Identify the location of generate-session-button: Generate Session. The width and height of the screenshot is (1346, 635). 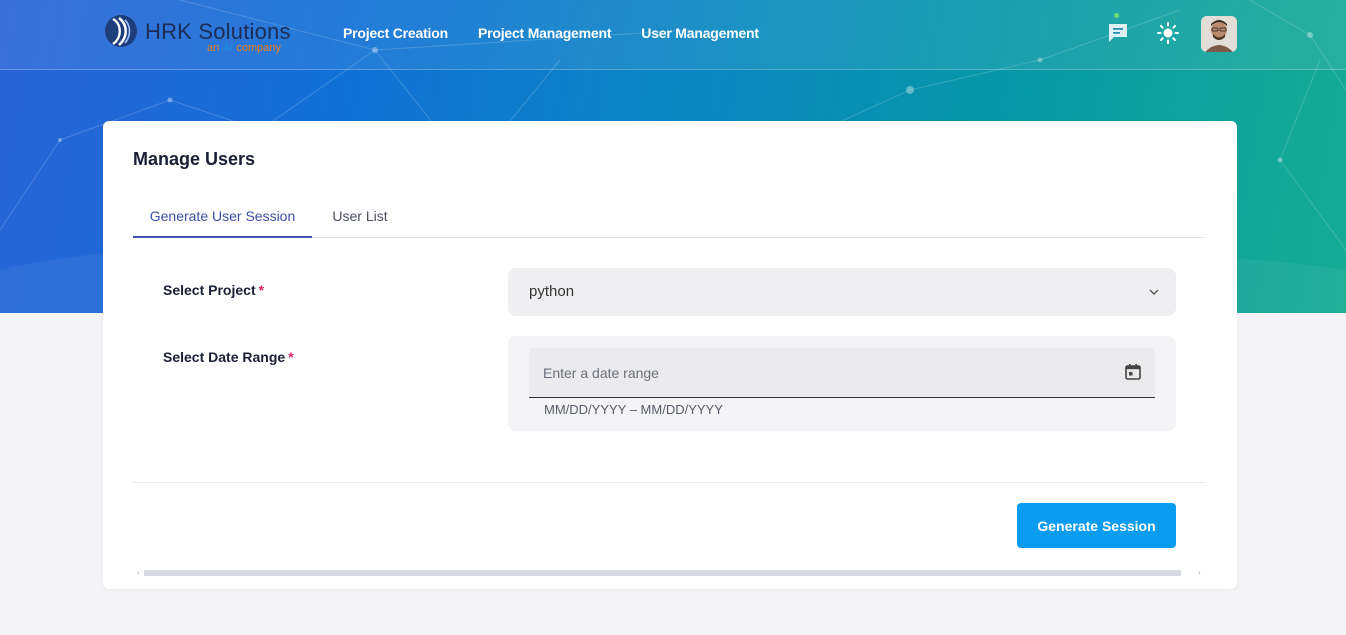
(1096, 525).